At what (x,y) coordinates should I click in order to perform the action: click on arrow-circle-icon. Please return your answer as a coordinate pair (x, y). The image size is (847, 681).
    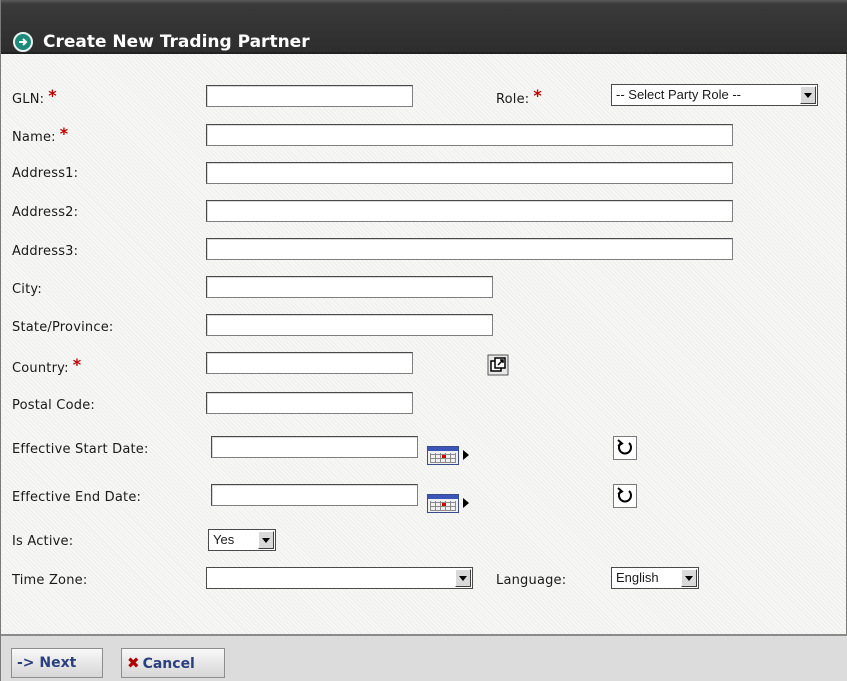
    Looking at the image, I should click on (23, 42).